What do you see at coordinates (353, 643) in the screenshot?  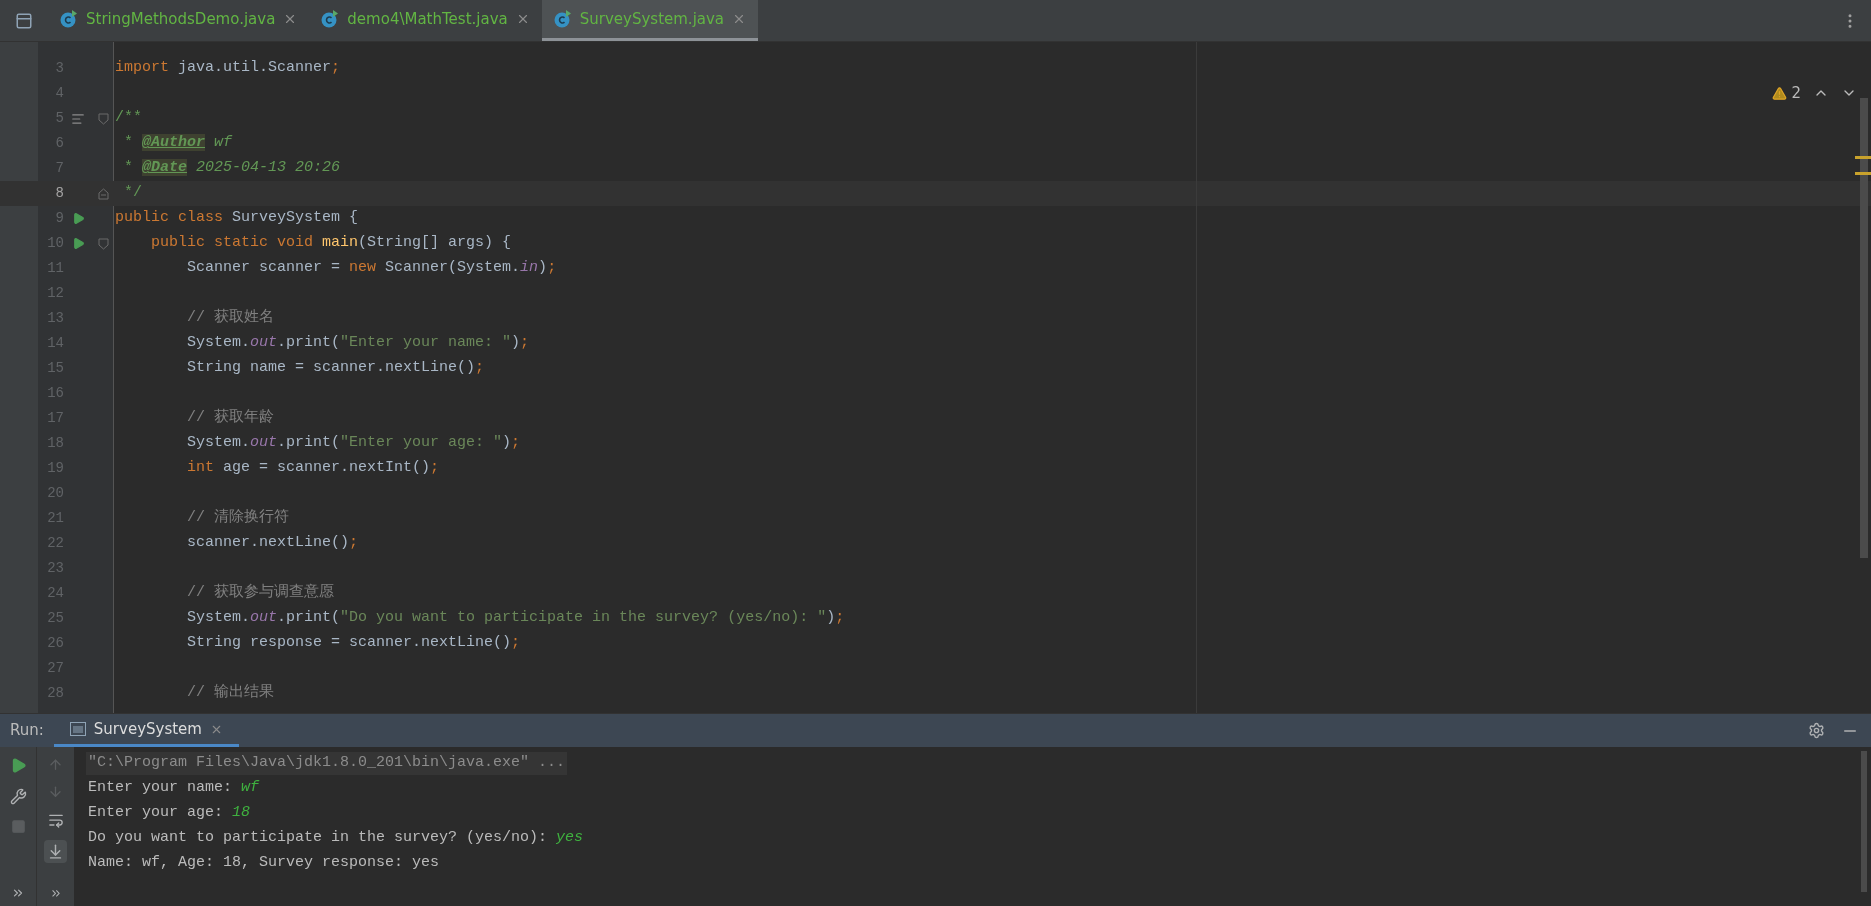 I see `code-line: String response = scanner.nextLine();` at bounding box center [353, 643].